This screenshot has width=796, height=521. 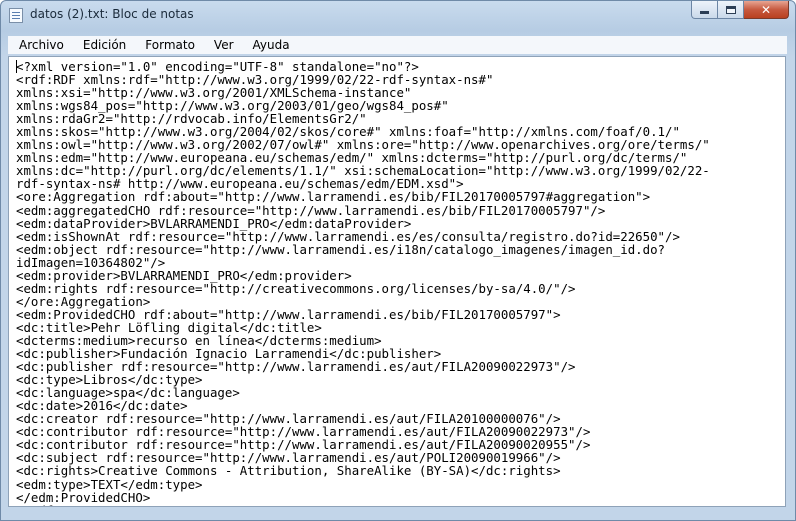 What do you see at coordinates (398, 15) in the screenshot?
I see `title-bar: datos (2).txt: Bloc de notas ✕` at bounding box center [398, 15].